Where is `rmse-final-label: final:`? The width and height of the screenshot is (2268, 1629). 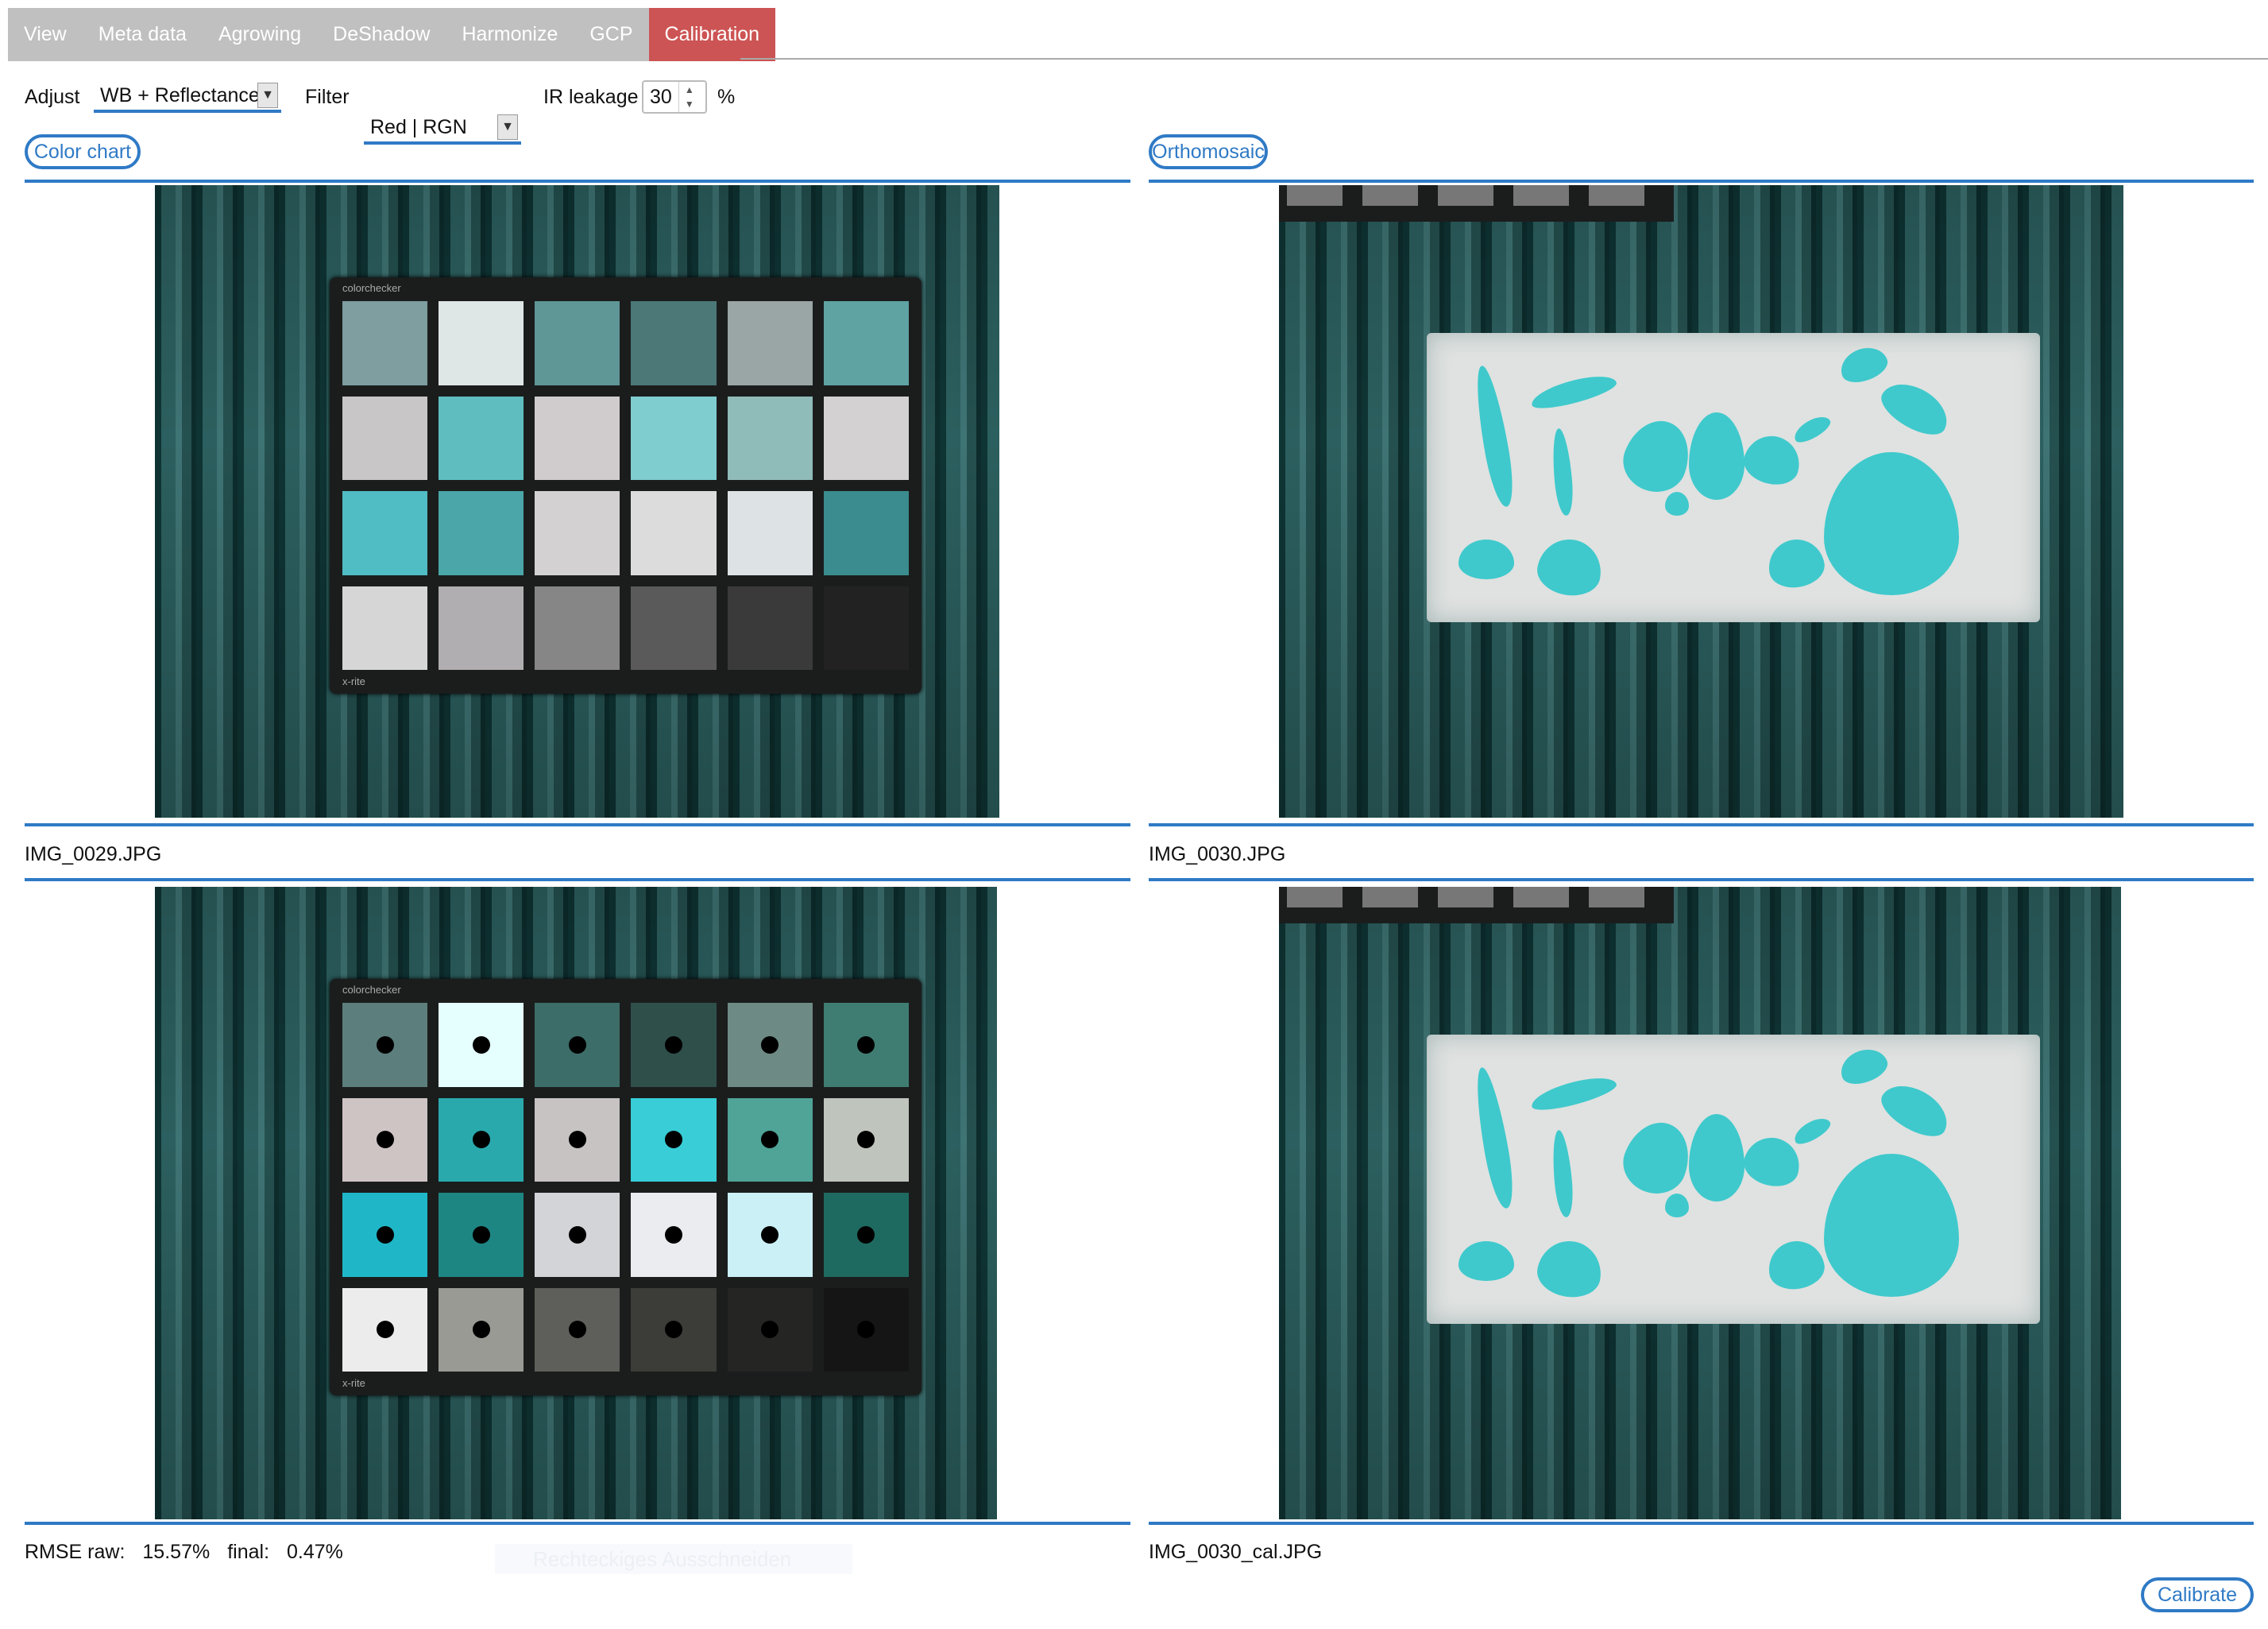
rmse-final-label: final: is located at coordinates (248, 1552).